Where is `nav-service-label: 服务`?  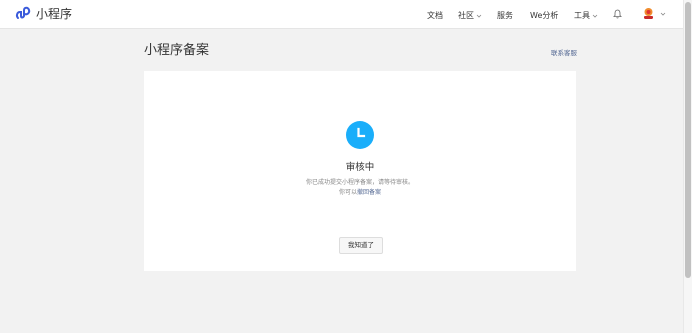 nav-service-label: 服务 is located at coordinates (505, 15).